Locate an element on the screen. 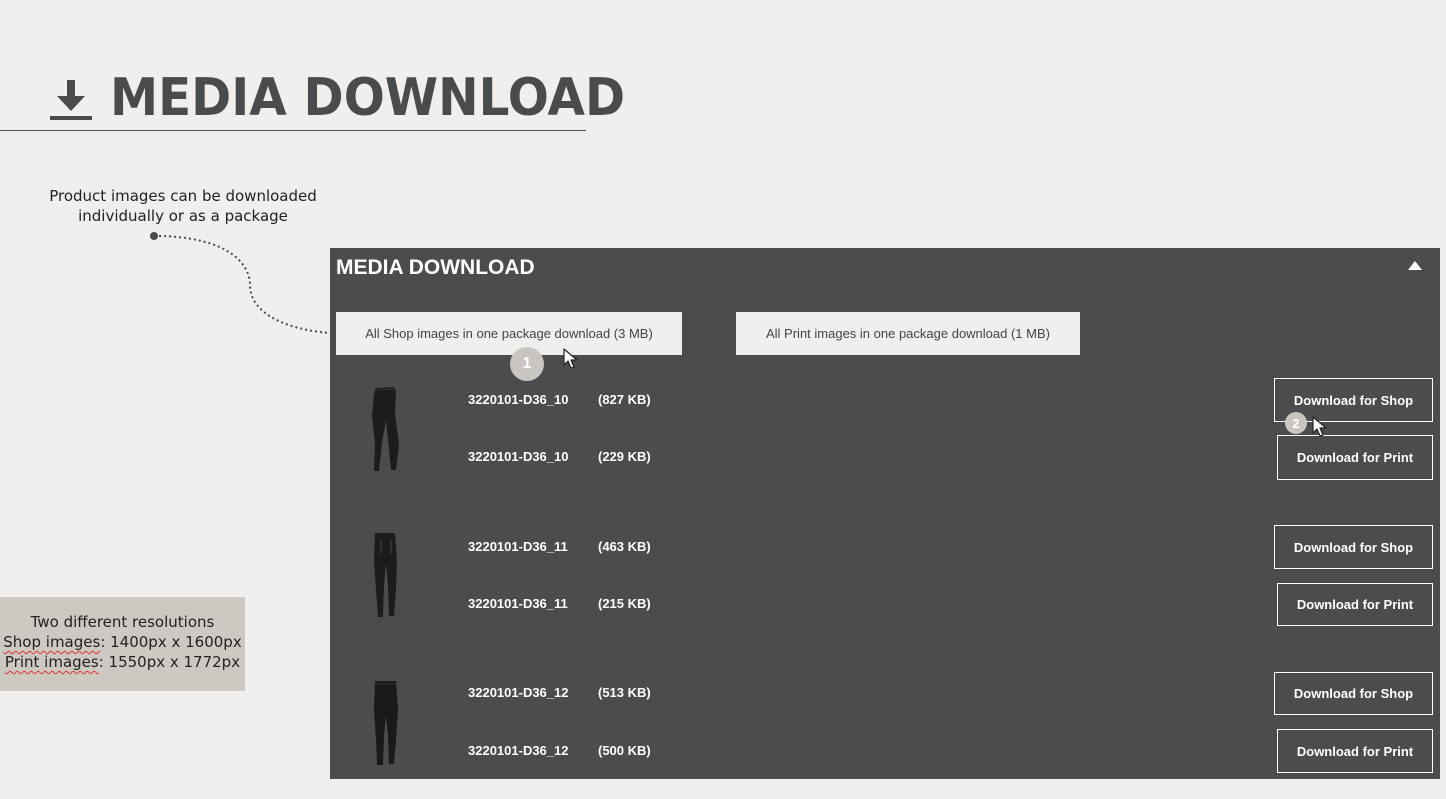 This screenshot has width=1446, height=799. shop-resolution-label: Shop images is located at coordinates (52, 642).